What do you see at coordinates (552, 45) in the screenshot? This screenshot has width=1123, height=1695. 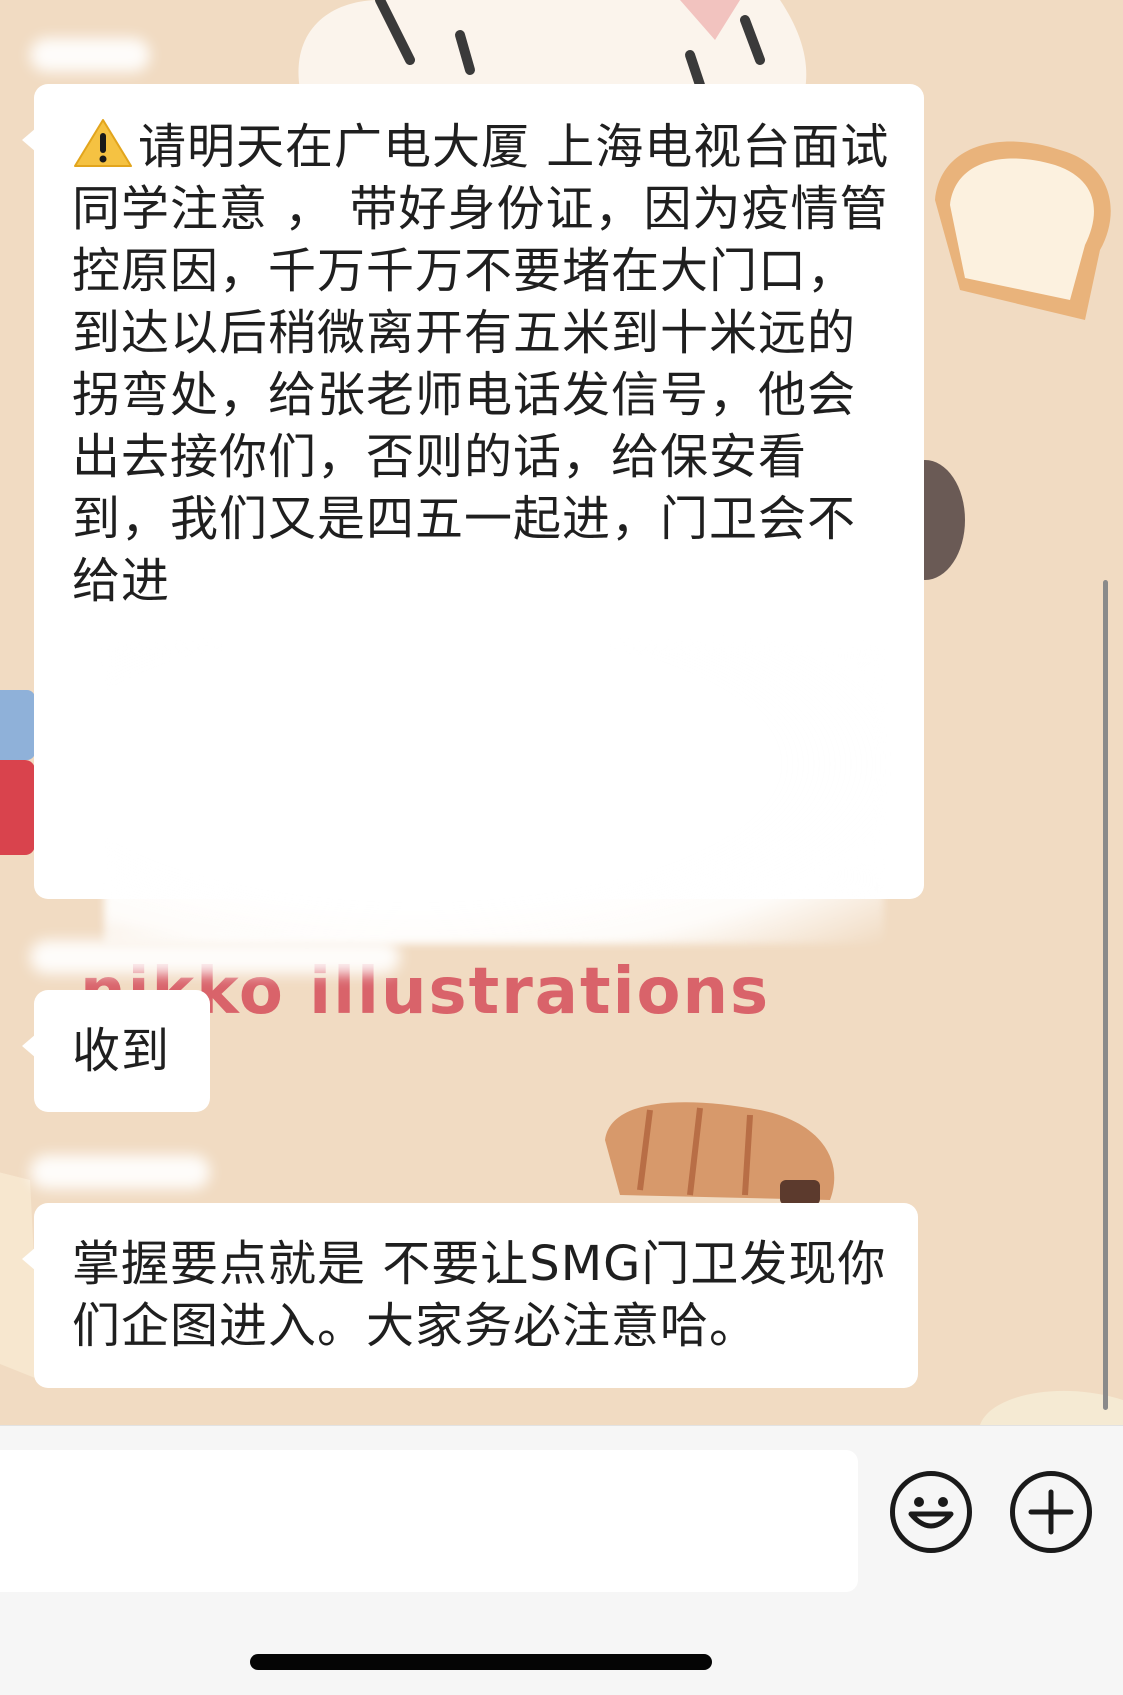 I see `cat-illustration` at bounding box center [552, 45].